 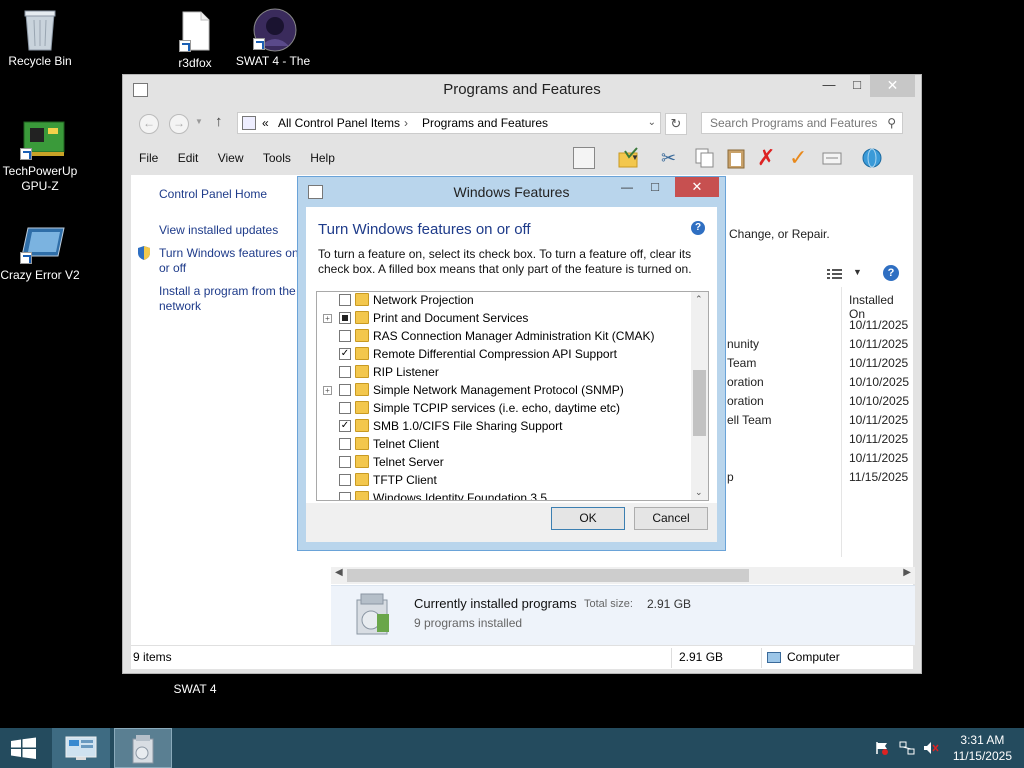 What do you see at coordinates (339, 572) in the screenshot?
I see `scroll-left-icon: ◀` at bounding box center [339, 572].